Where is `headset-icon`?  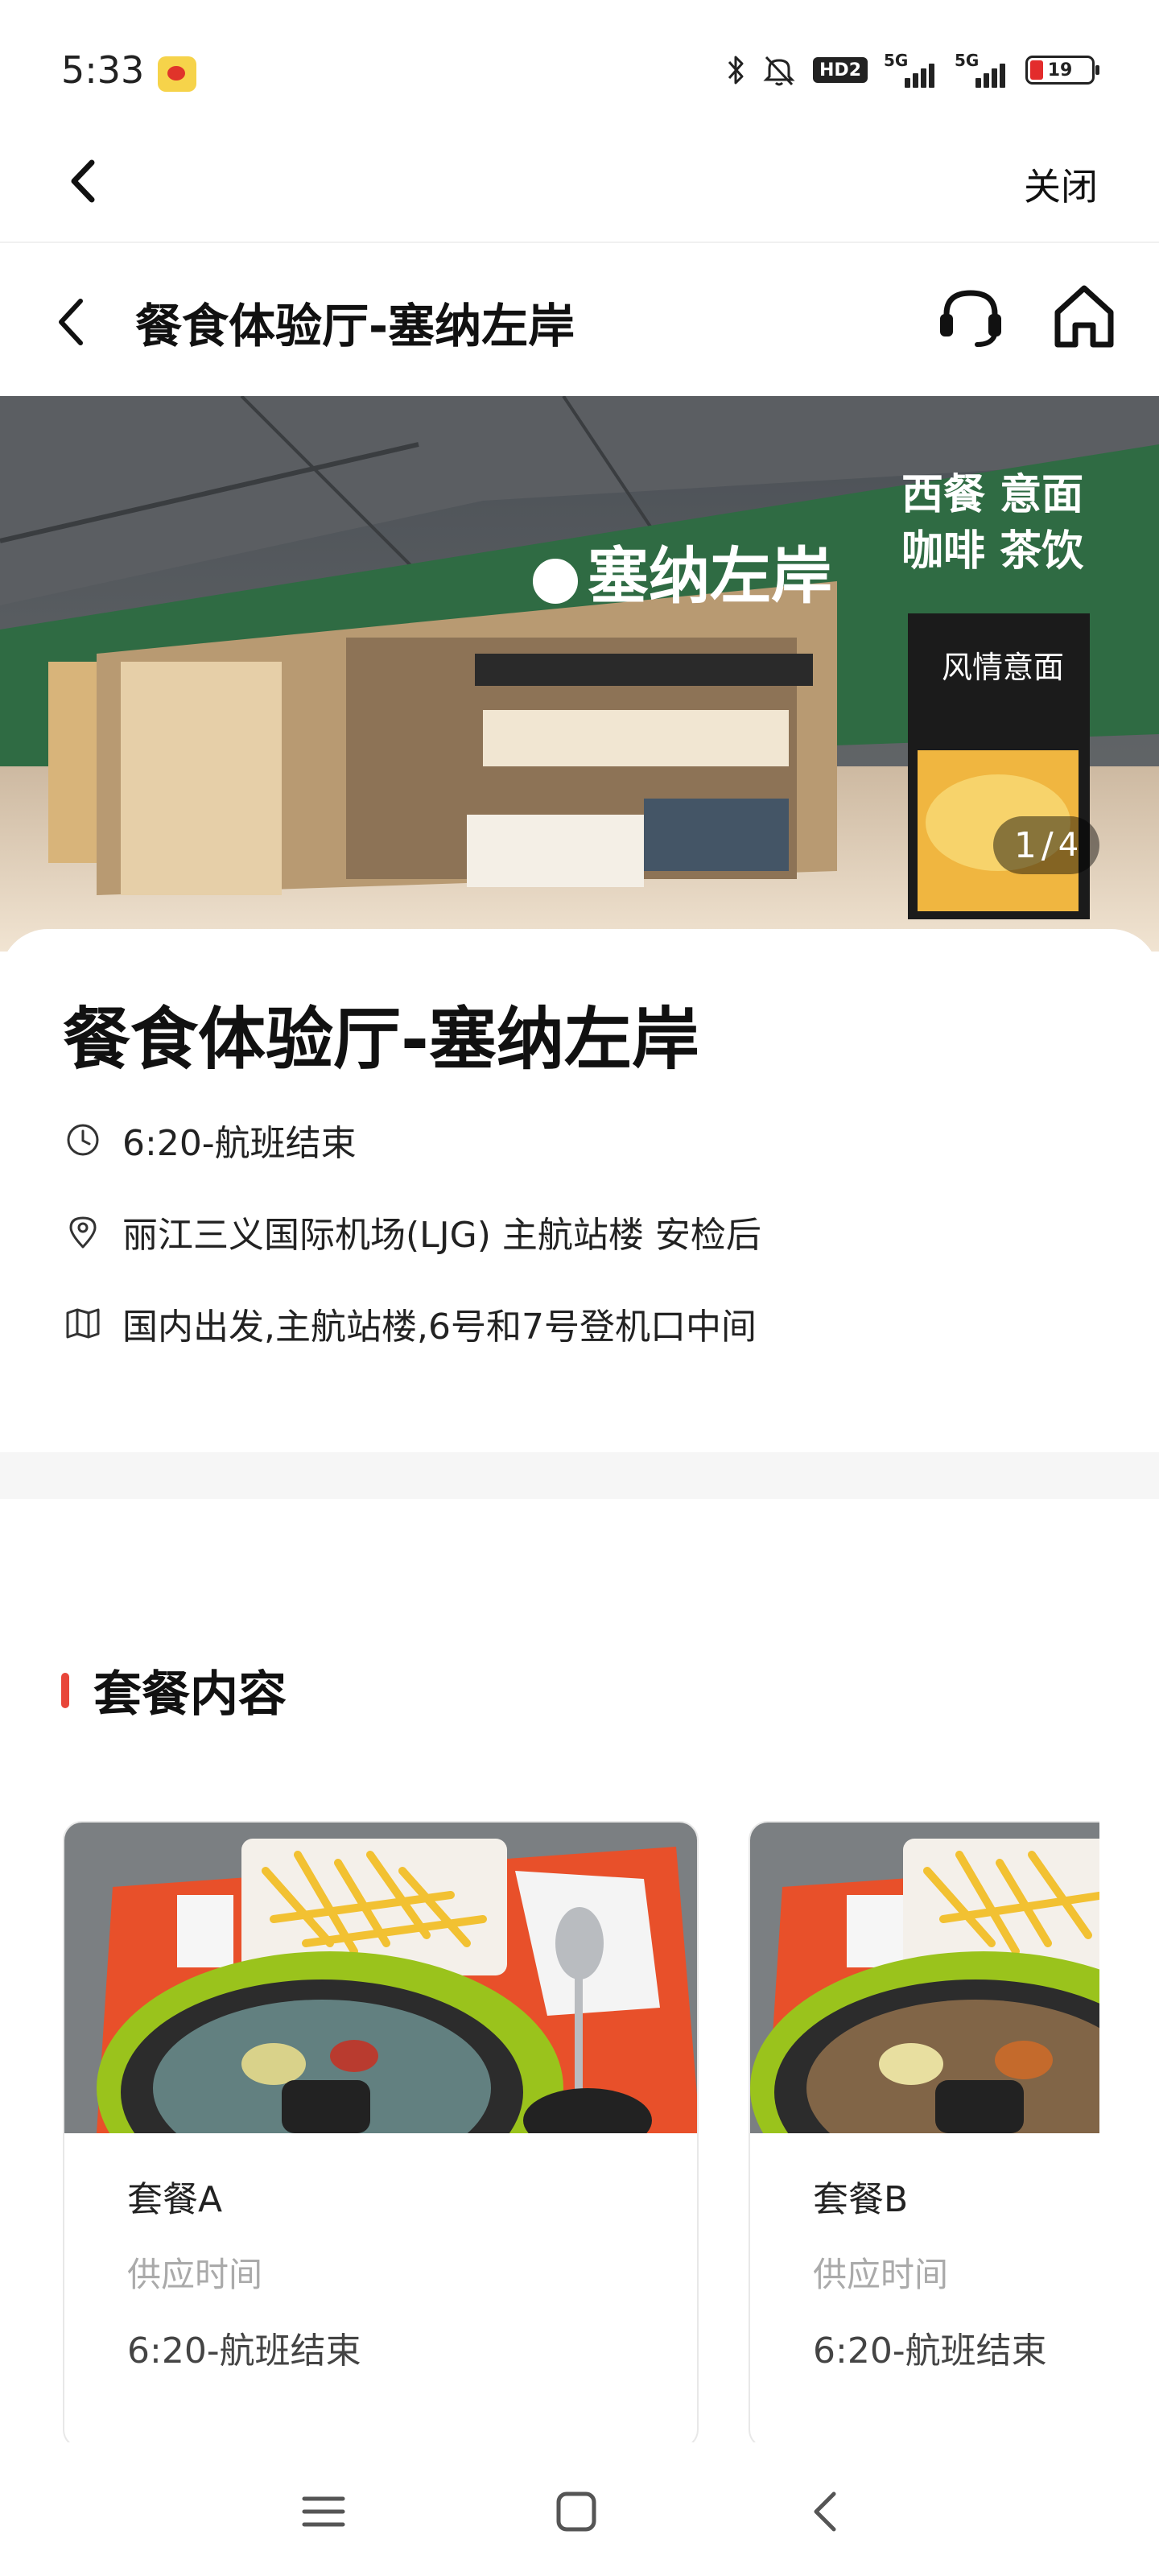 headset-icon is located at coordinates (970, 317).